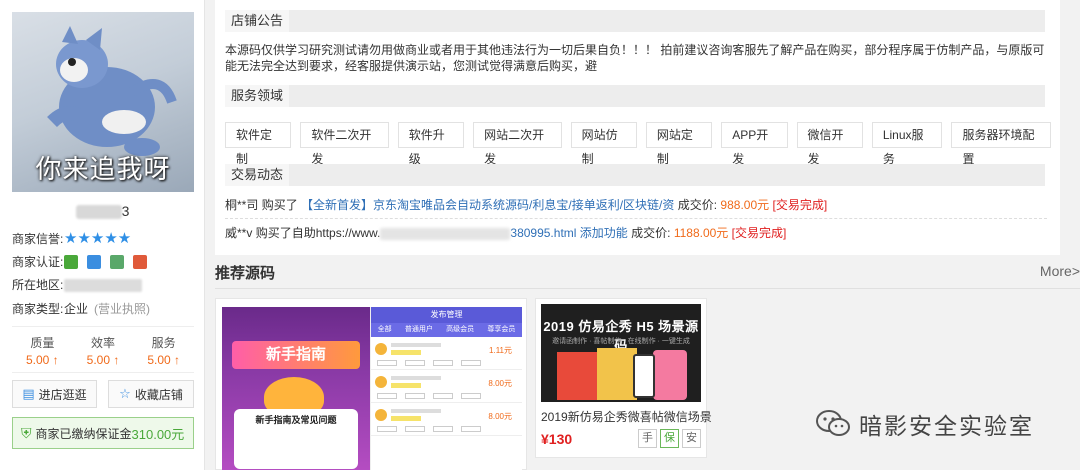 The image size is (1080, 470). Describe the element at coordinates (557, 438) in the screenshot. I see `product-price: ¥130` at that location.